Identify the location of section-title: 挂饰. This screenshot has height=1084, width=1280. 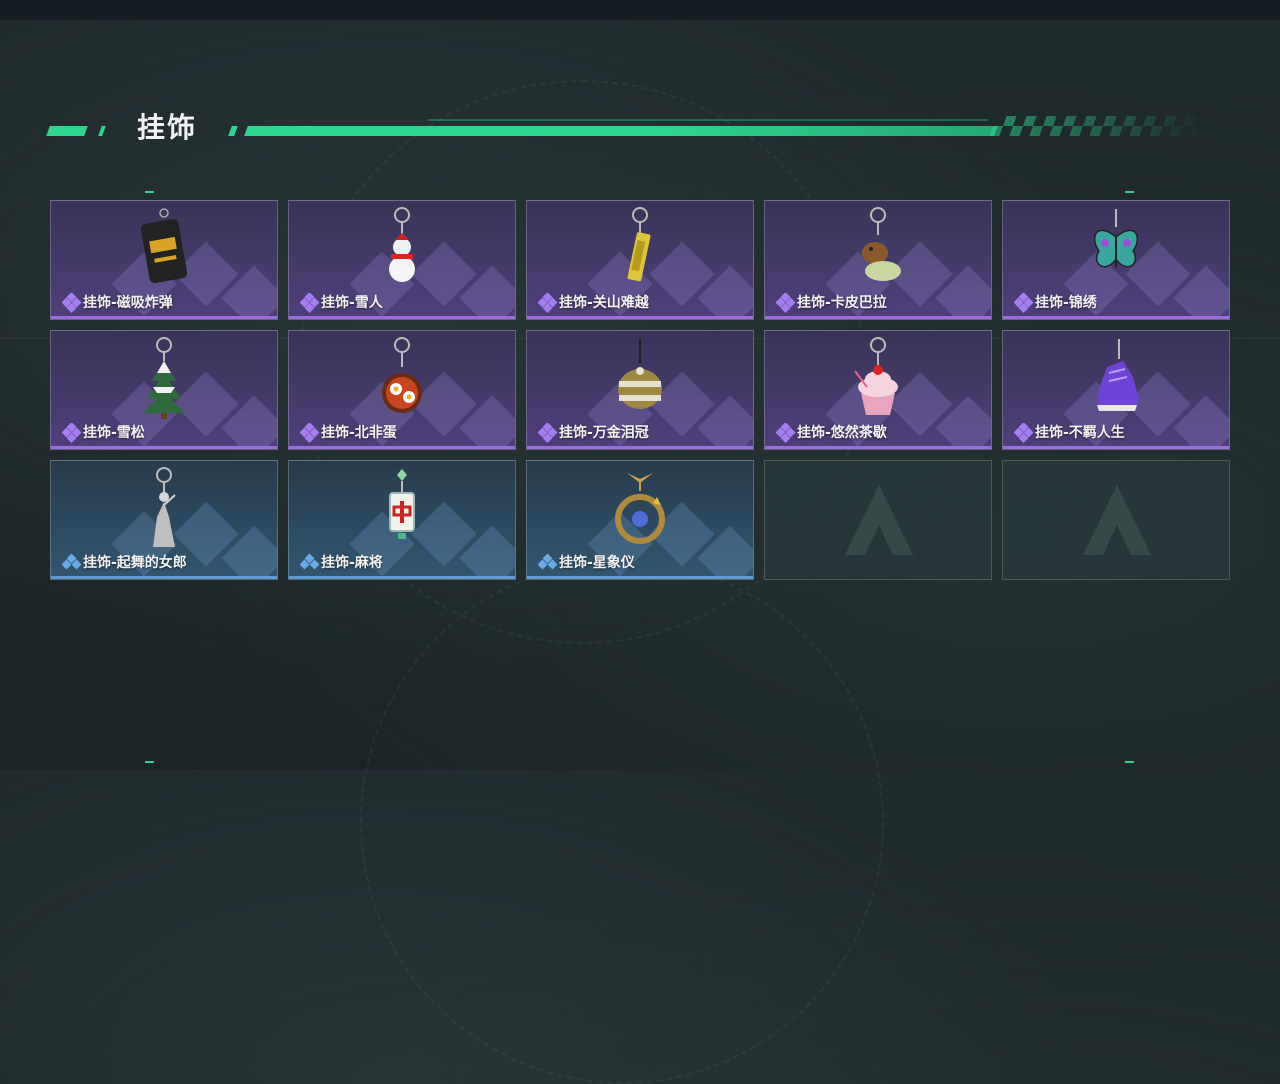
(167, 127).